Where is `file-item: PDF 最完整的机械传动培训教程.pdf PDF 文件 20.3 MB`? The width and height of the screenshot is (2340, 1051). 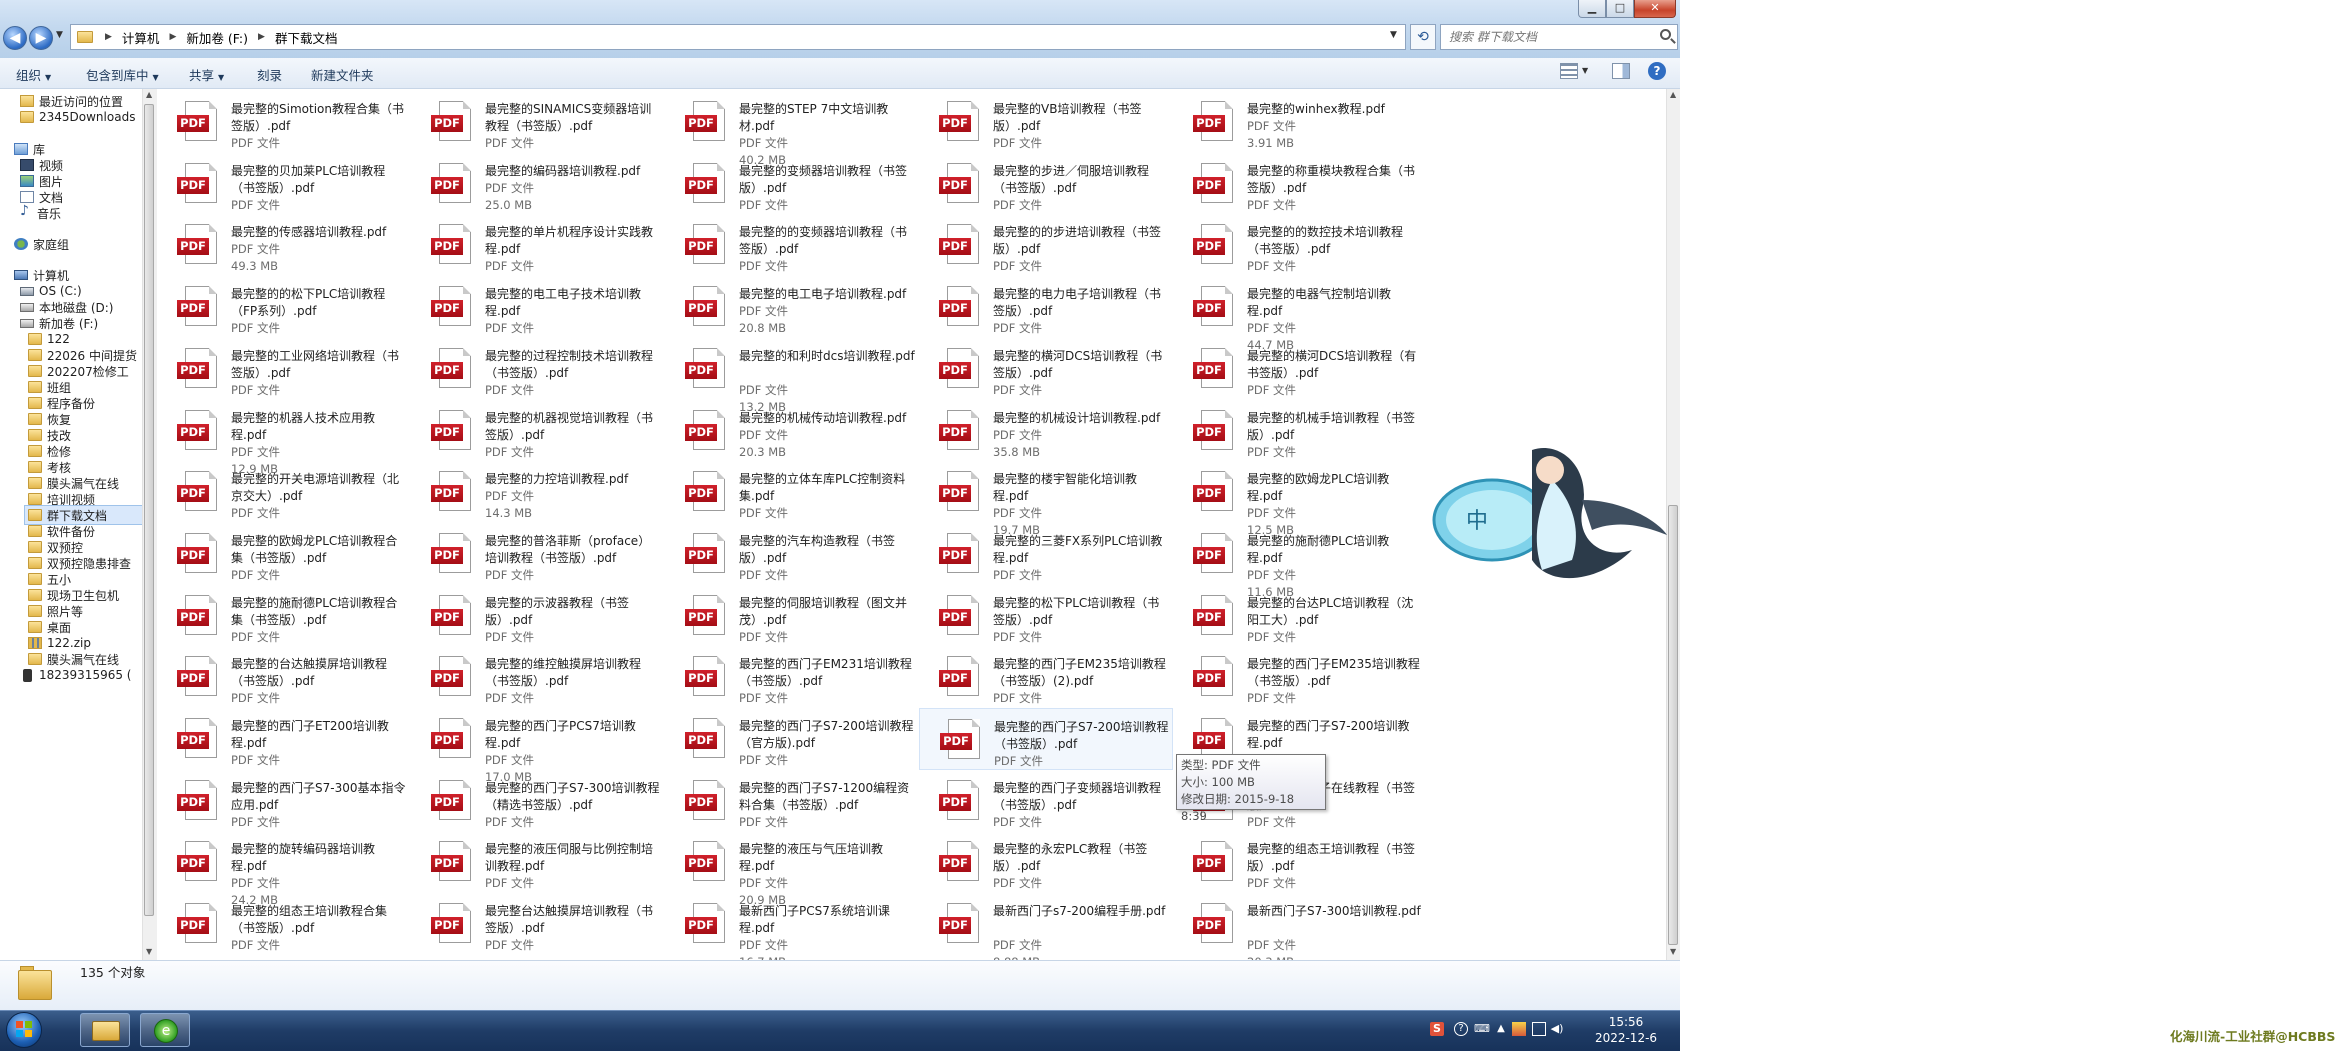
file-item: PDF 最完整的机械传动培训教程.pdf PDF 文件 20.3 MB is located at coordinates (792, 431).